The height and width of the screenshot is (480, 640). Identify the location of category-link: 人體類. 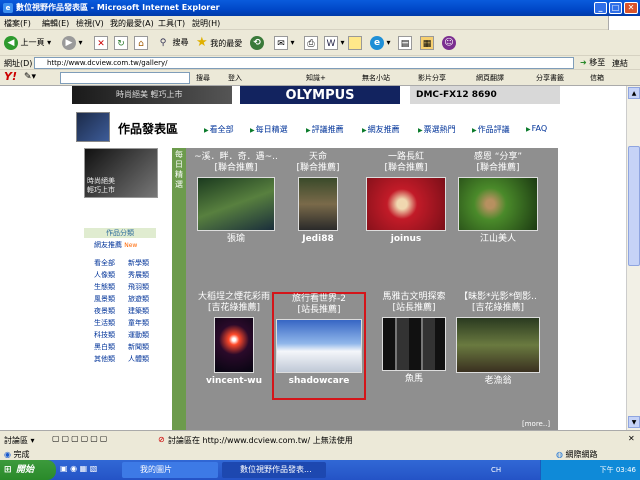
(138, 359).